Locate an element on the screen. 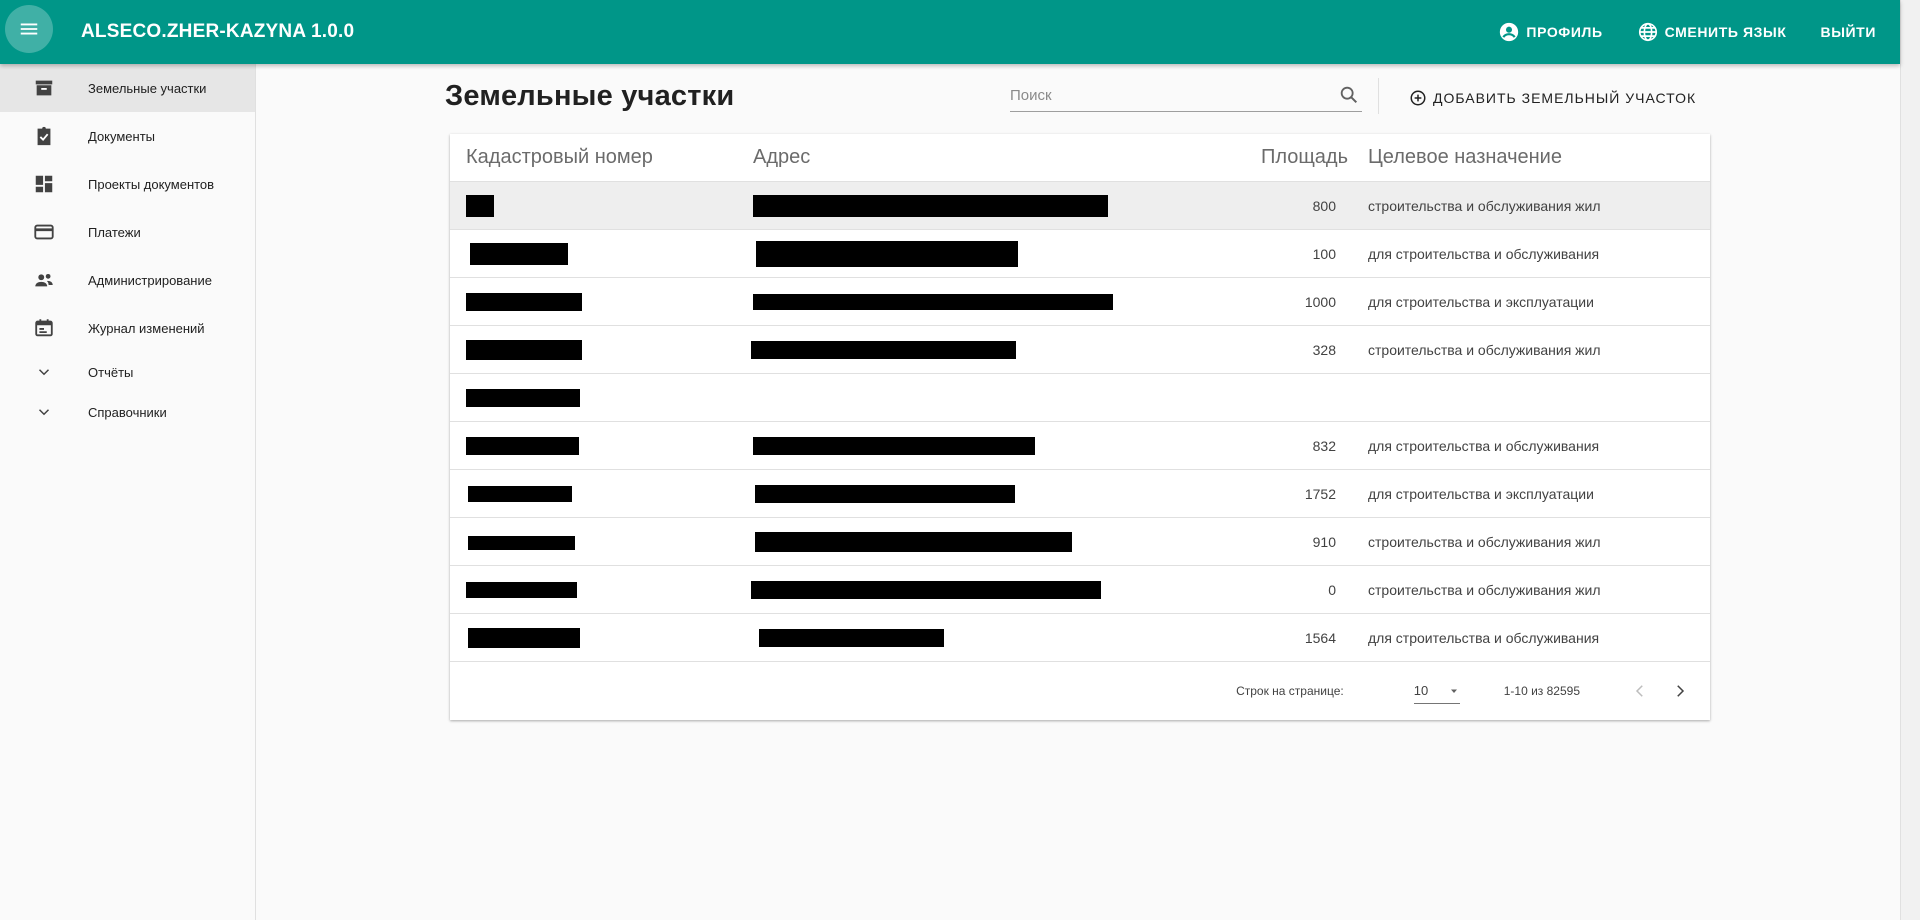 Image resolution: width=1920 pixels, height=920 pixels. table-row: 328 строительства и обслуживания жил is located at coordinates (1080, 350).